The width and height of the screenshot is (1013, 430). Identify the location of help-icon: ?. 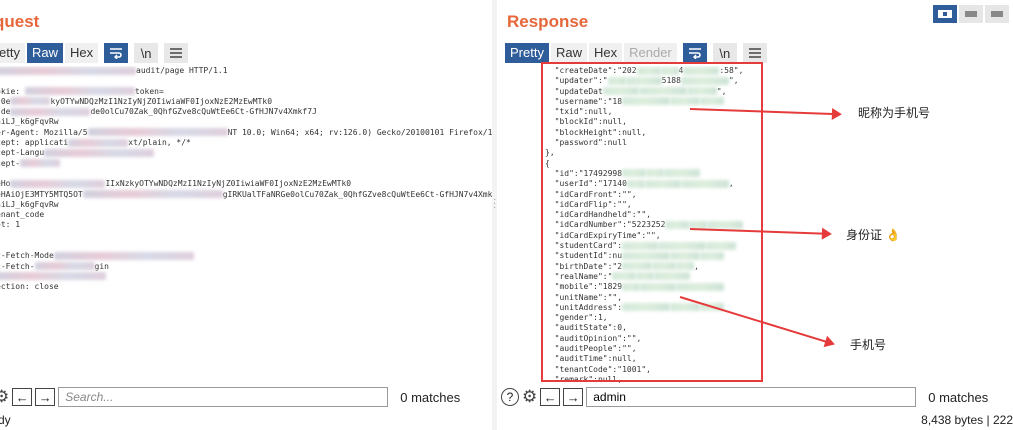
(510, 397).